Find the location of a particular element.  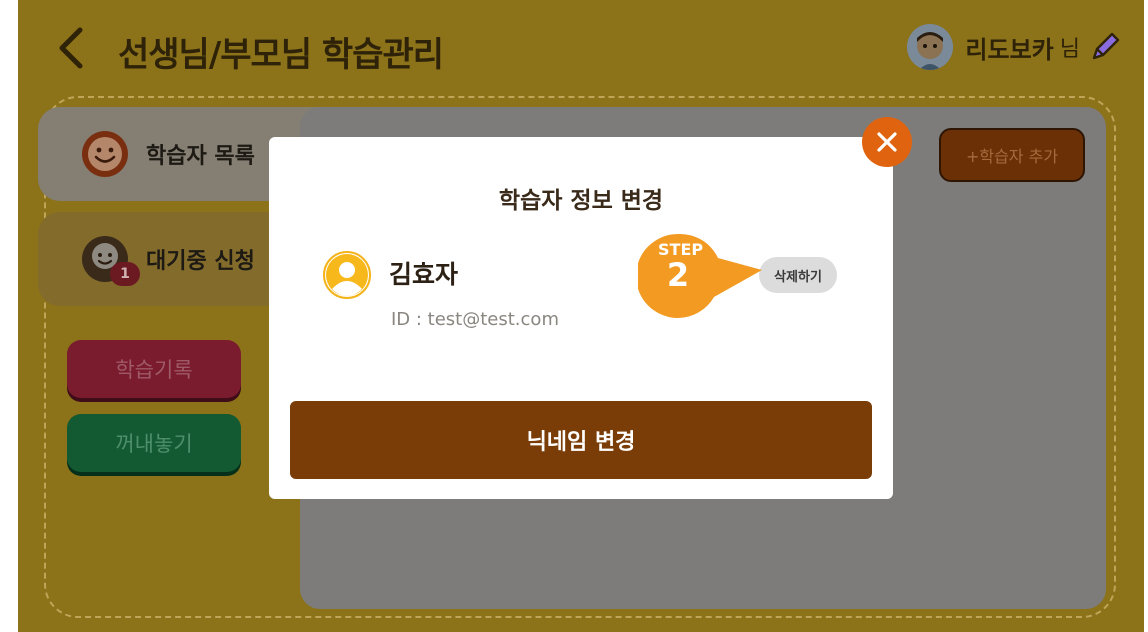

learner-avatar is located at coordinates (347, 275).